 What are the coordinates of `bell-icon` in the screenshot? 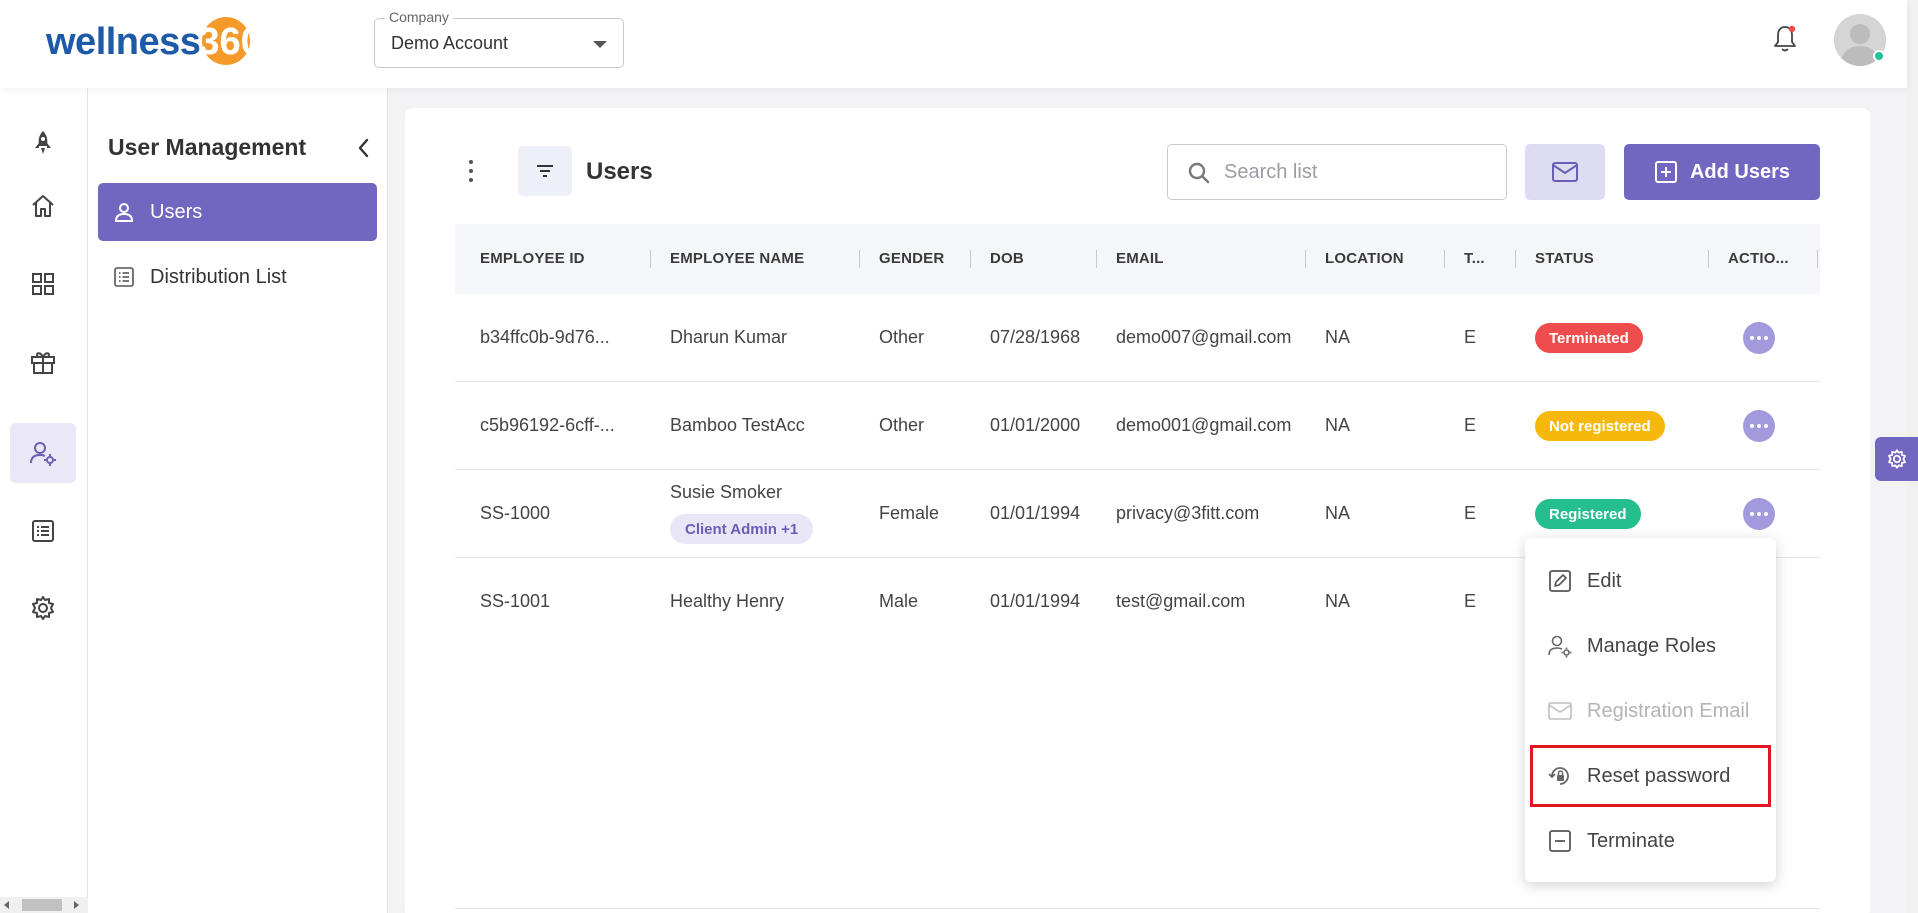 It's located at (1785, 39).